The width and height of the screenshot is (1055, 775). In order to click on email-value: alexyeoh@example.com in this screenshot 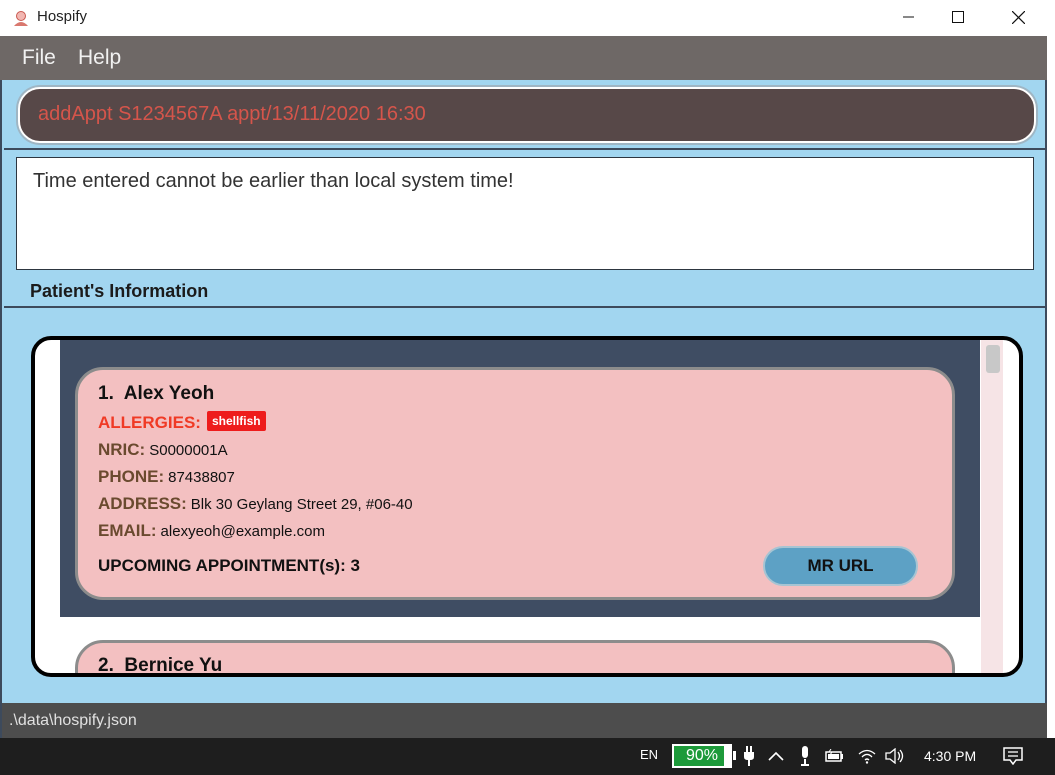, I will do `click(243, 531)`.